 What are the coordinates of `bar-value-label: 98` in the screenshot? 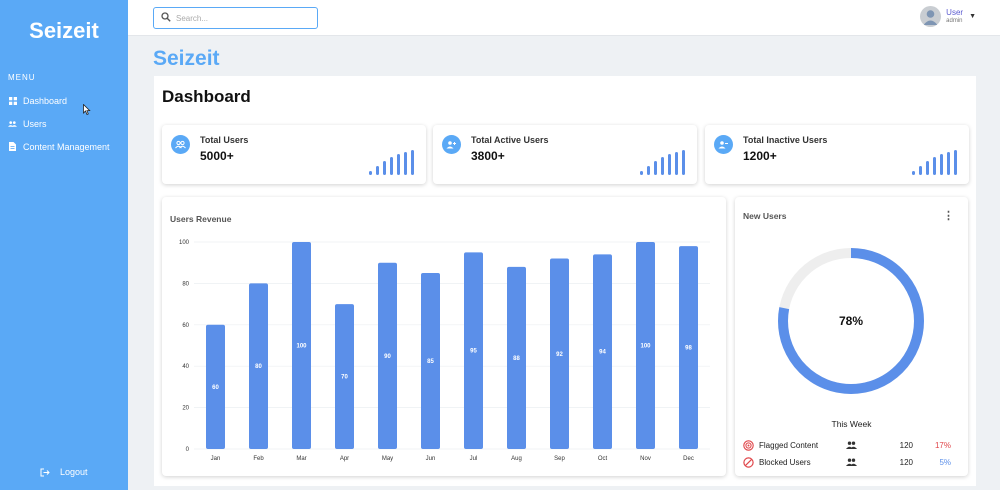 It's located at (688, 349).